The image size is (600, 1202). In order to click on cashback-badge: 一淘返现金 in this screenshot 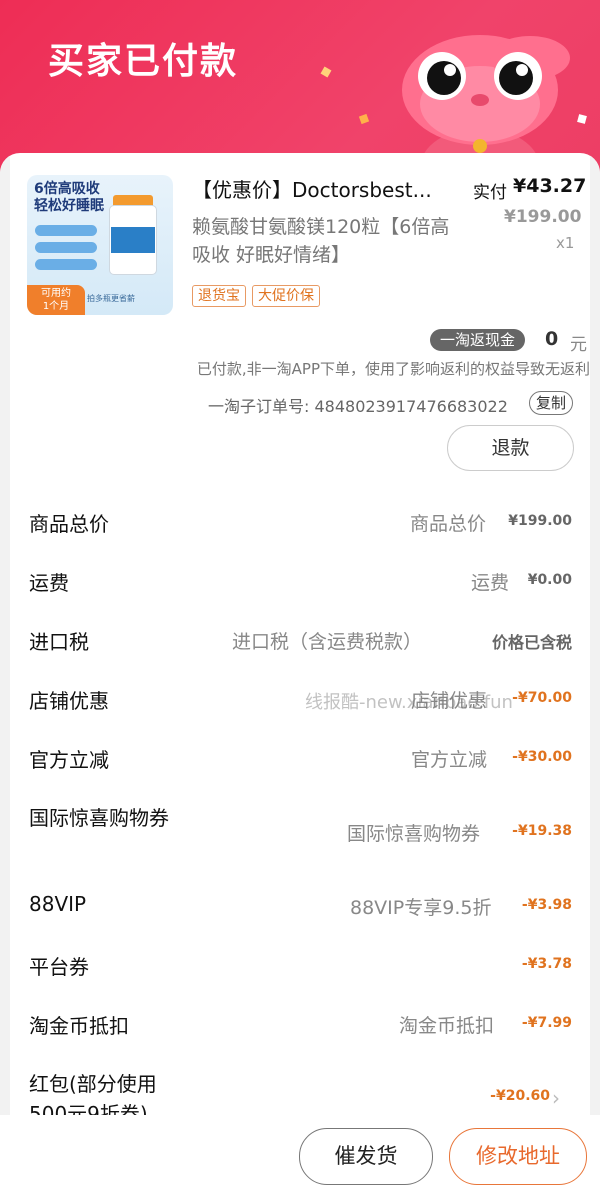, I will do `click(478, 340)`.